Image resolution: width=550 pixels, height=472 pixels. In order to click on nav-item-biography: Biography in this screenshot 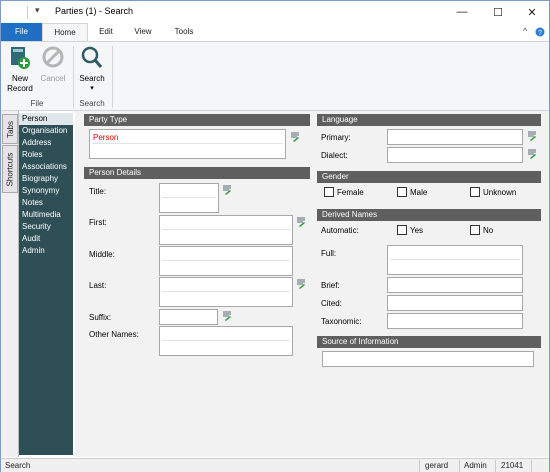, I will do `click(46, 179)`.